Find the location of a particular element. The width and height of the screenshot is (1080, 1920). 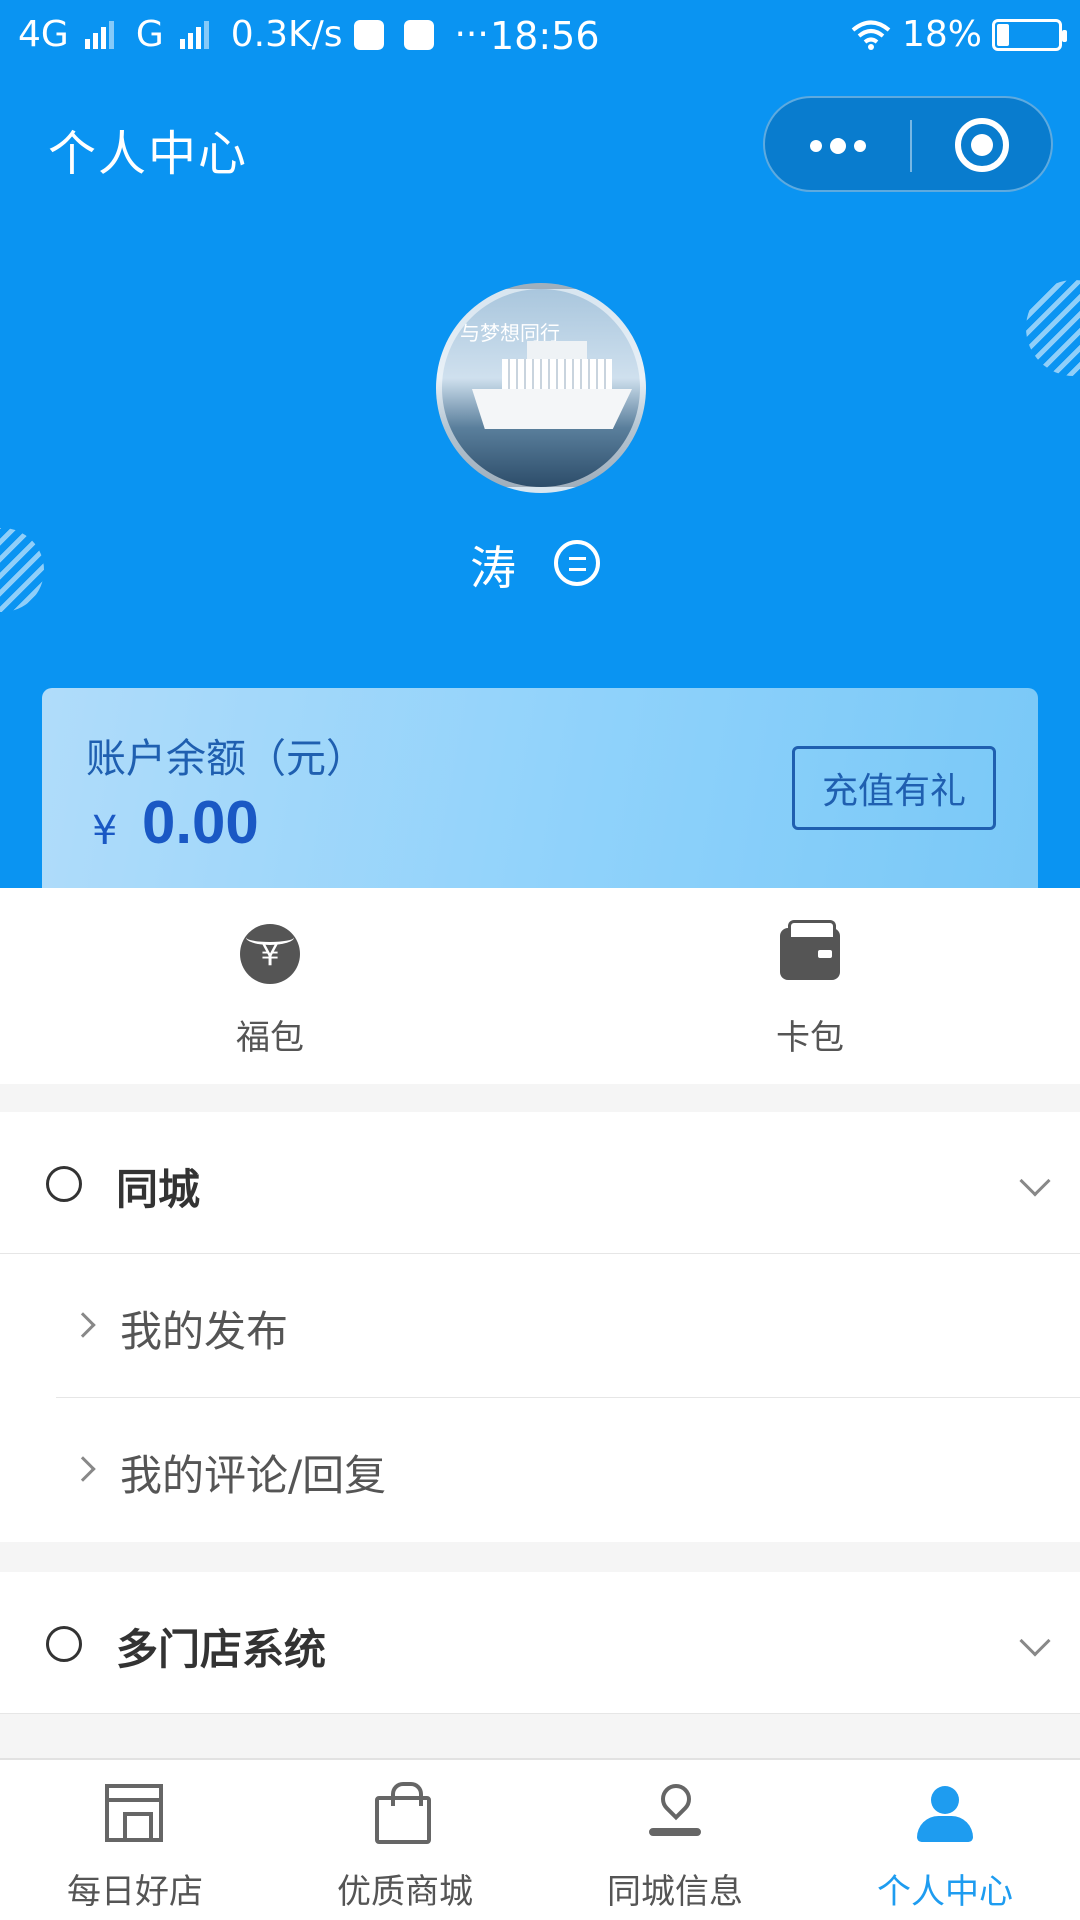

switch-account-icon is located at coordinates (577, 563).